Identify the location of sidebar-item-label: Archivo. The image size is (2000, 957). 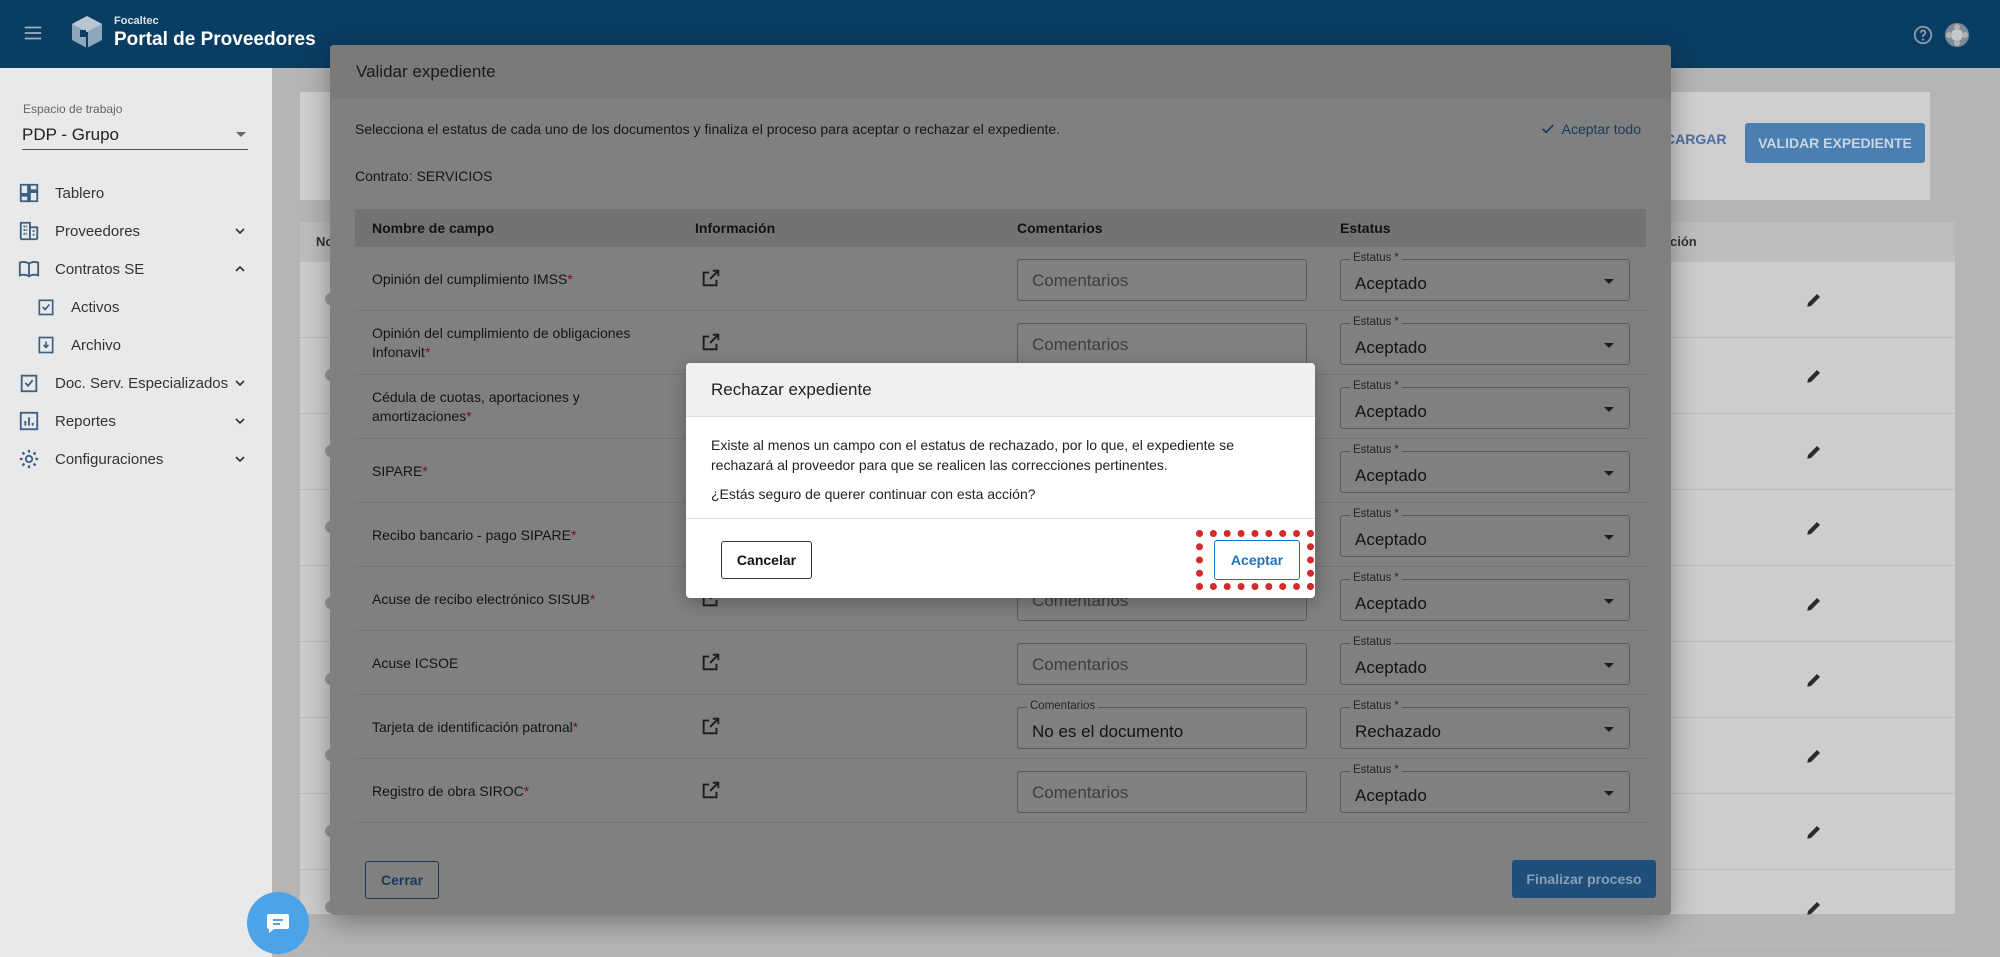
(96, 345).